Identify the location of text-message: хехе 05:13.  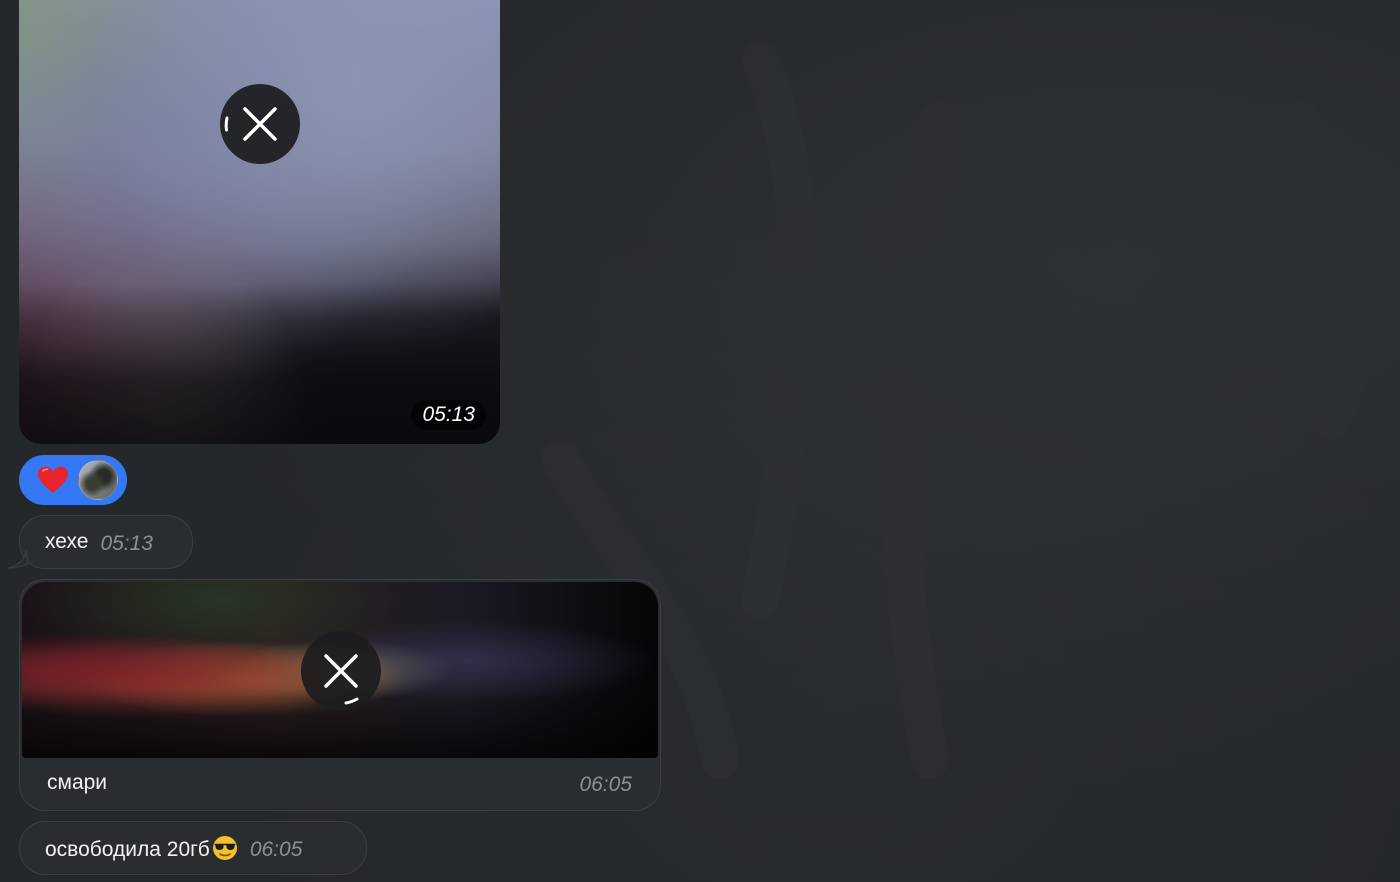
(106, 542).